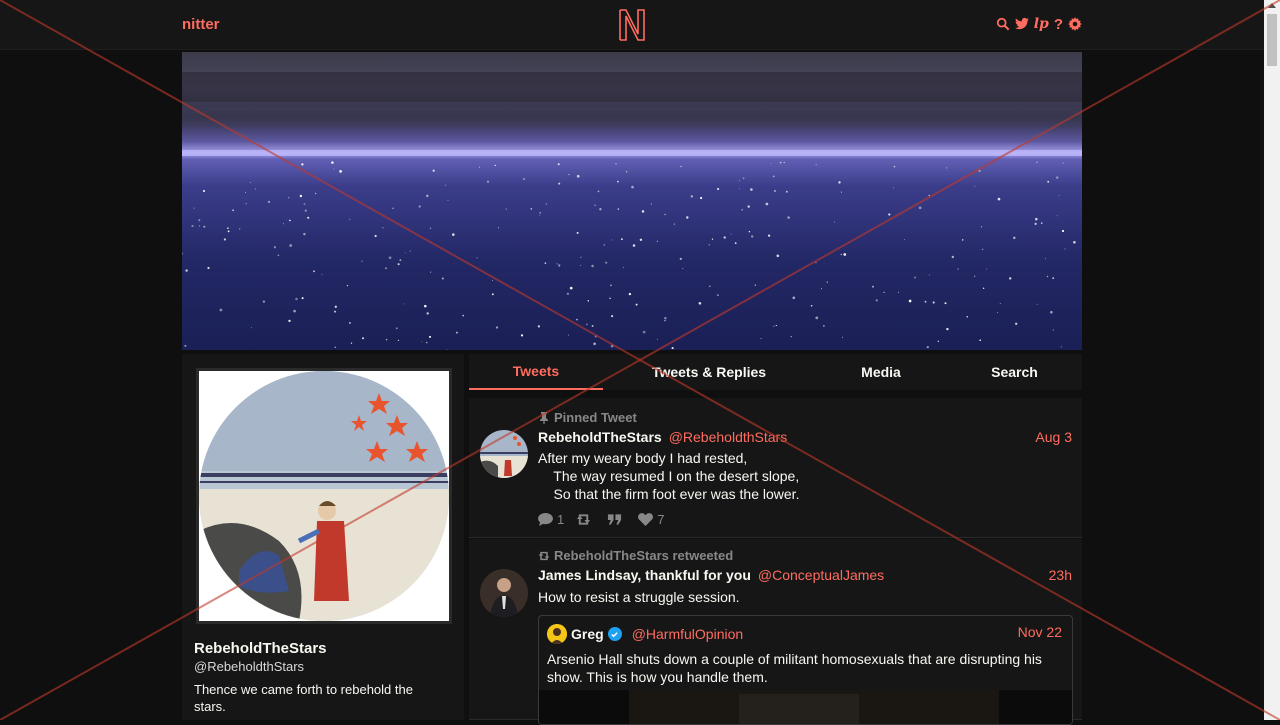 The image size is (1280, 725). I want to click on navbar: nitter lp ?, so click(632, 25).